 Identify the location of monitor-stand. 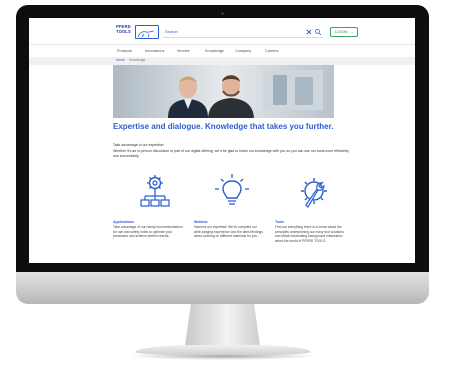
(222, 324).